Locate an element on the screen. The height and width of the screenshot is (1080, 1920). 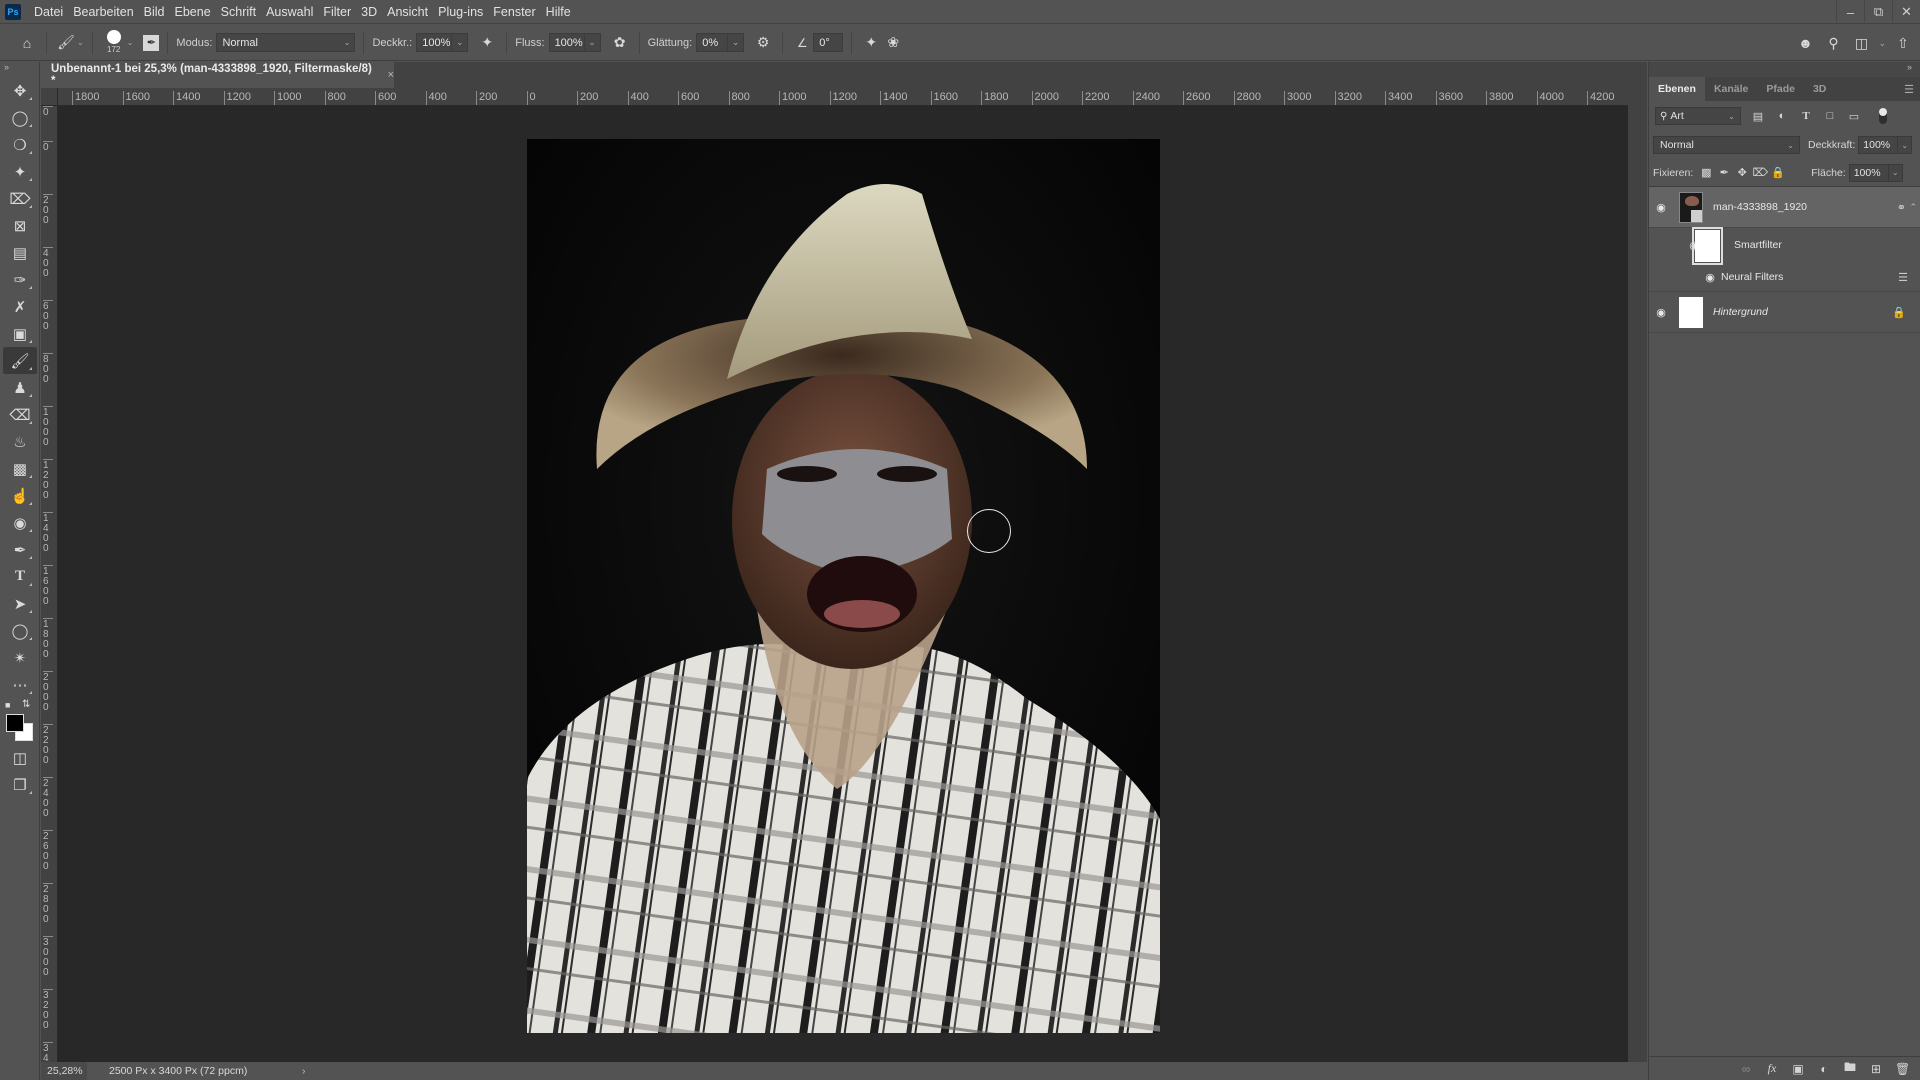
collapse-toolbar-icon: » is located at coordinates (19, 68).